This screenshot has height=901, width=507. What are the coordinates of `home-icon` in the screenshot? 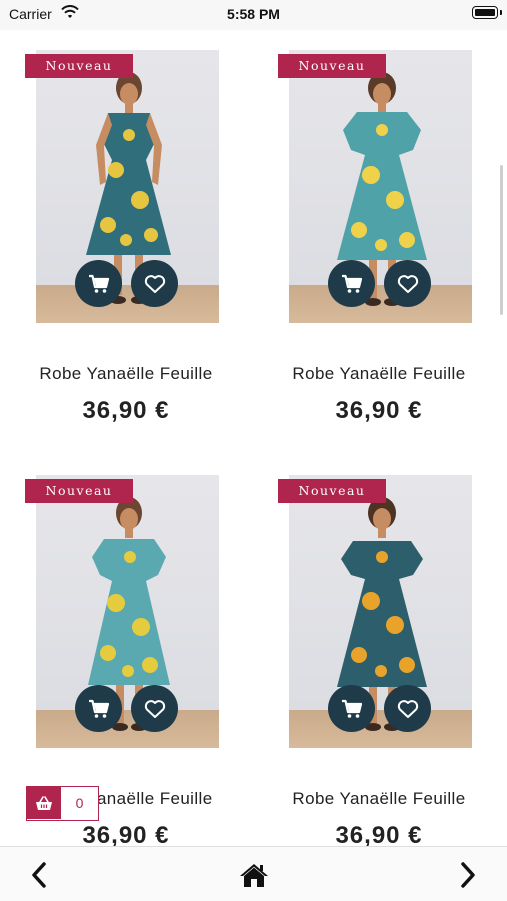 It's located at (254, 875).